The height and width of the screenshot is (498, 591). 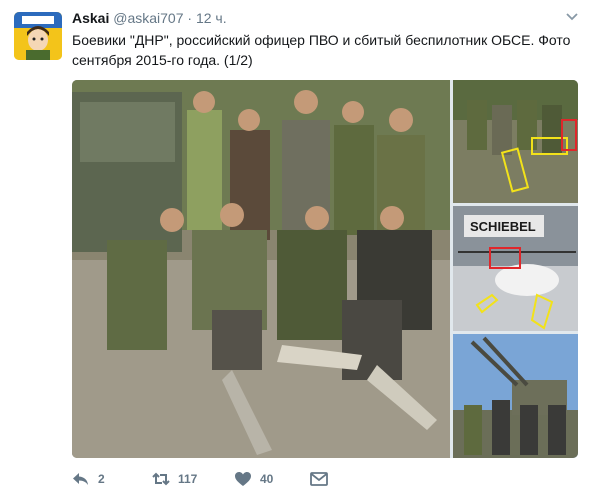 What do you see at coordinates (267, 479) in the screenshot?
I see `like-count: 40` at bounding box center [267, 479].